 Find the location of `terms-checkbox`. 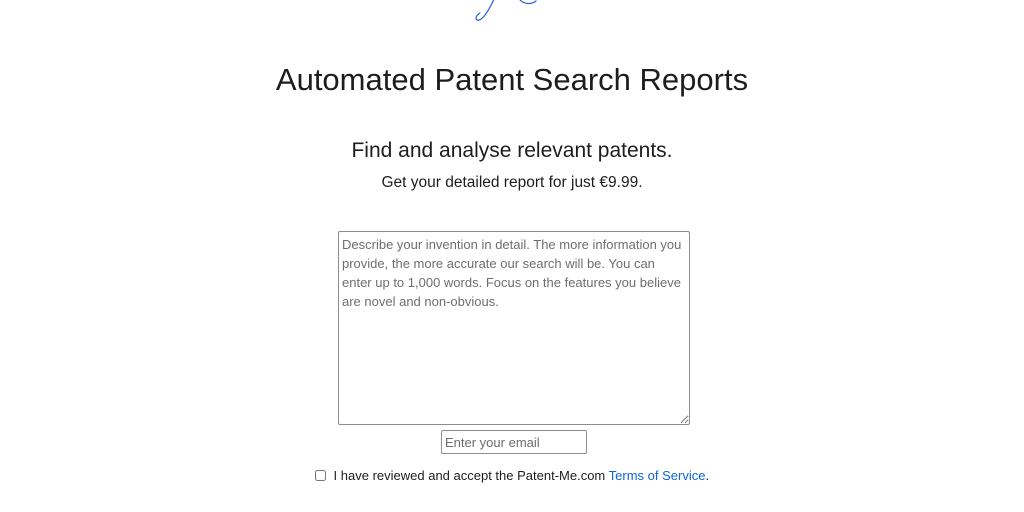

terms-checkbox is located at coordinates (320, 475).